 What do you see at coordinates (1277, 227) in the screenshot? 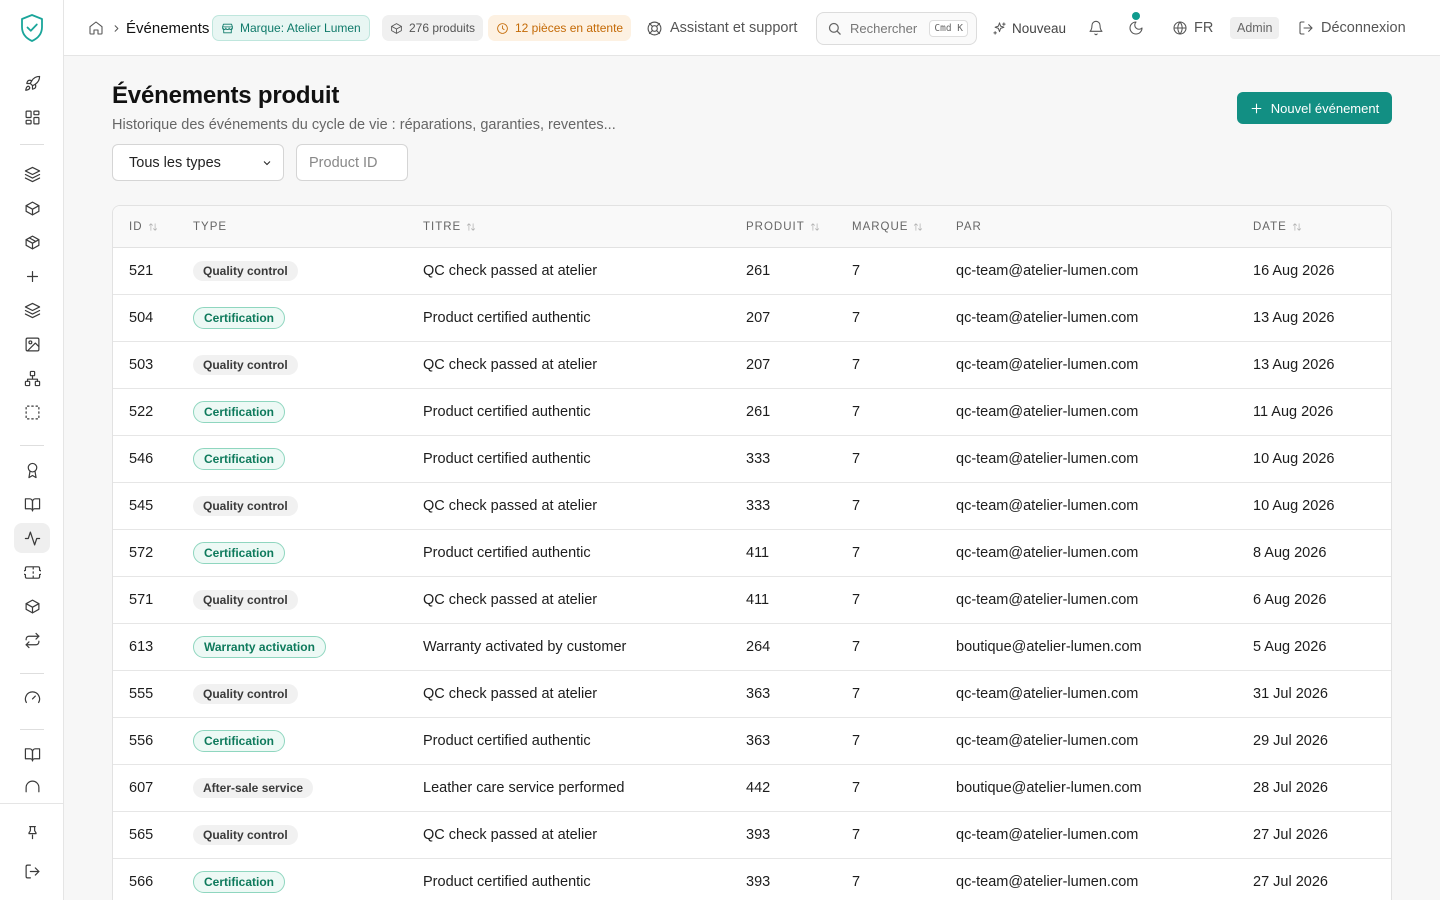
I see `column-header-date: DATE` at bounding box center [1277, 227].